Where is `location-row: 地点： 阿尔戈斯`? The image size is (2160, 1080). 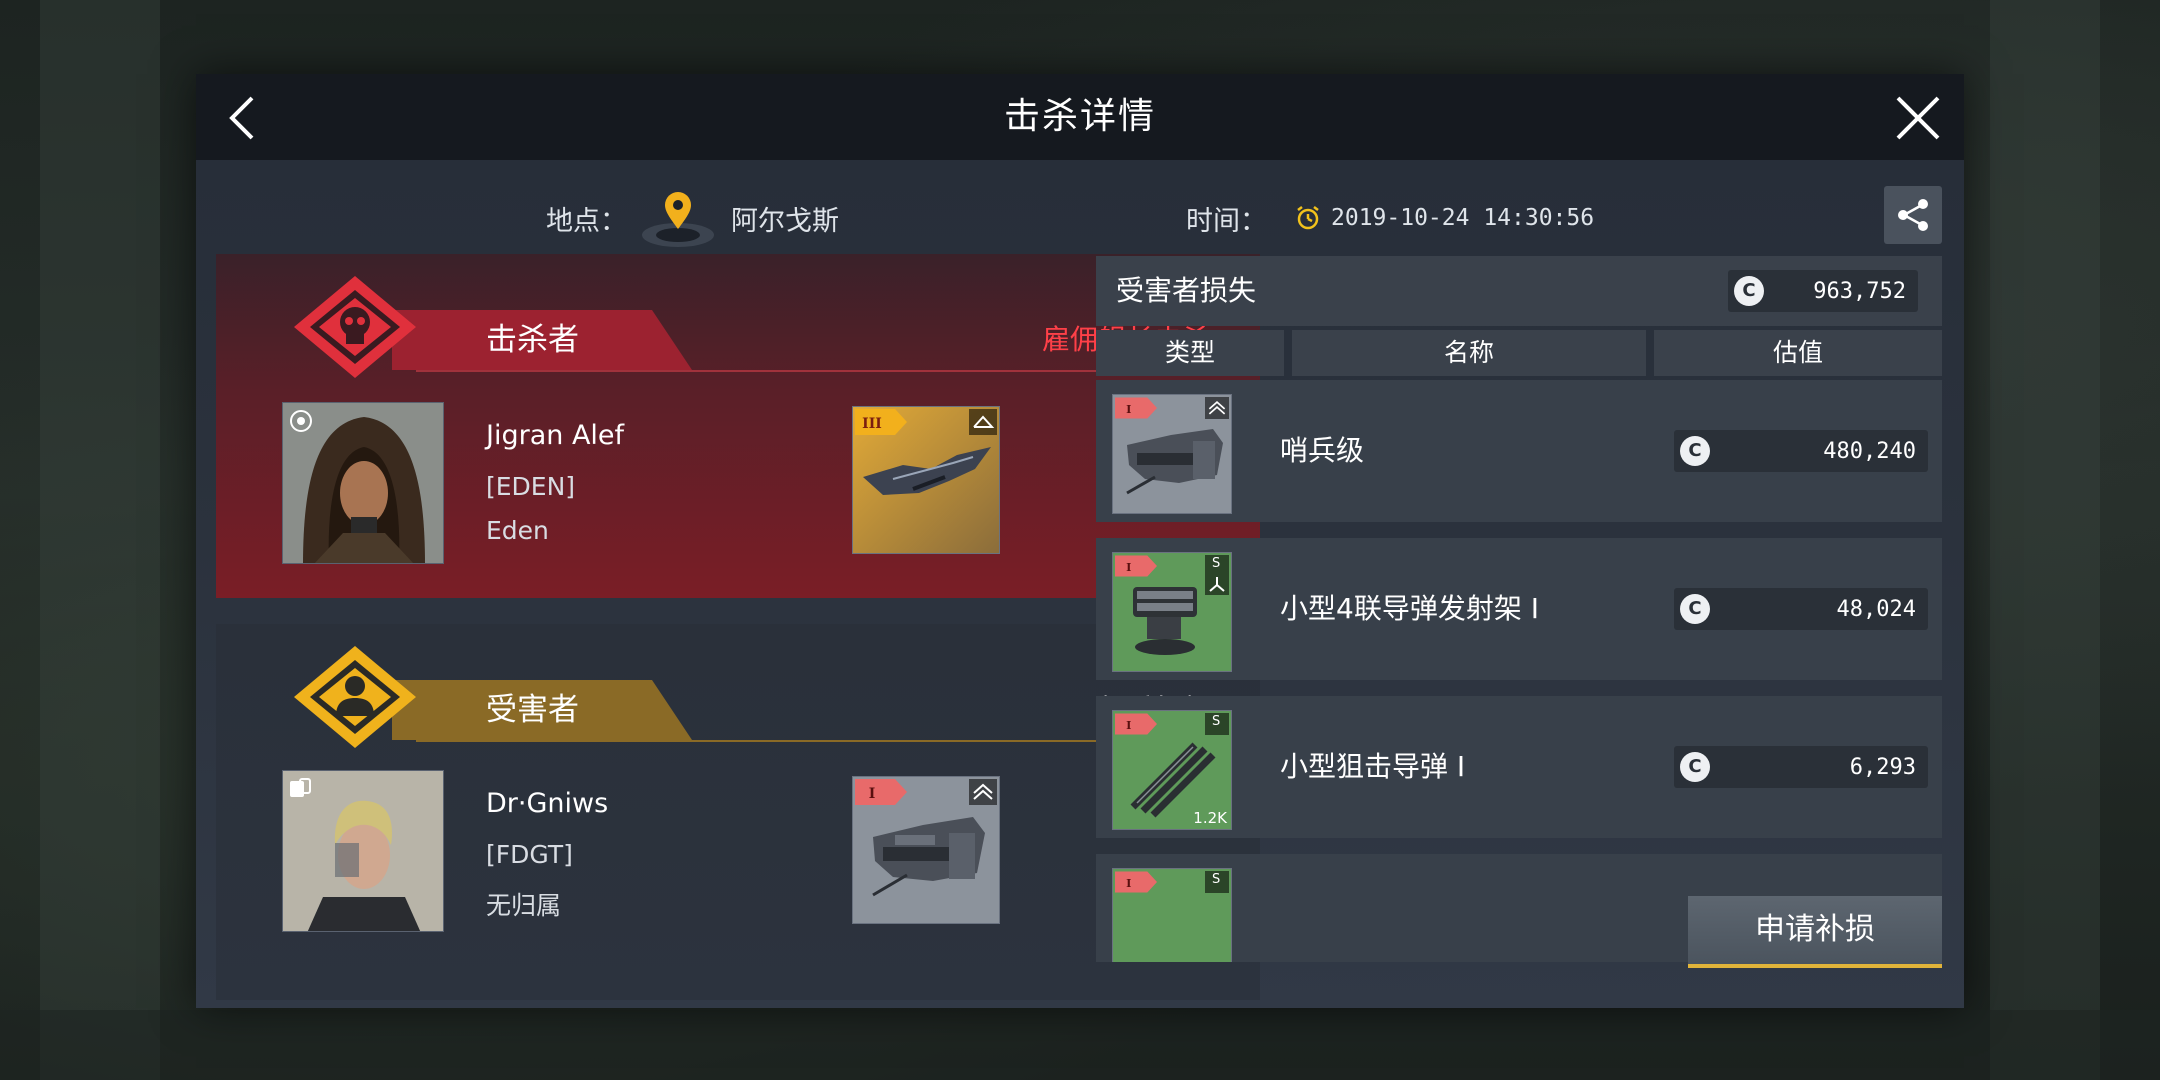
location-row: 地点： 阿尔戈斯 is located at coordinates (692, 218).